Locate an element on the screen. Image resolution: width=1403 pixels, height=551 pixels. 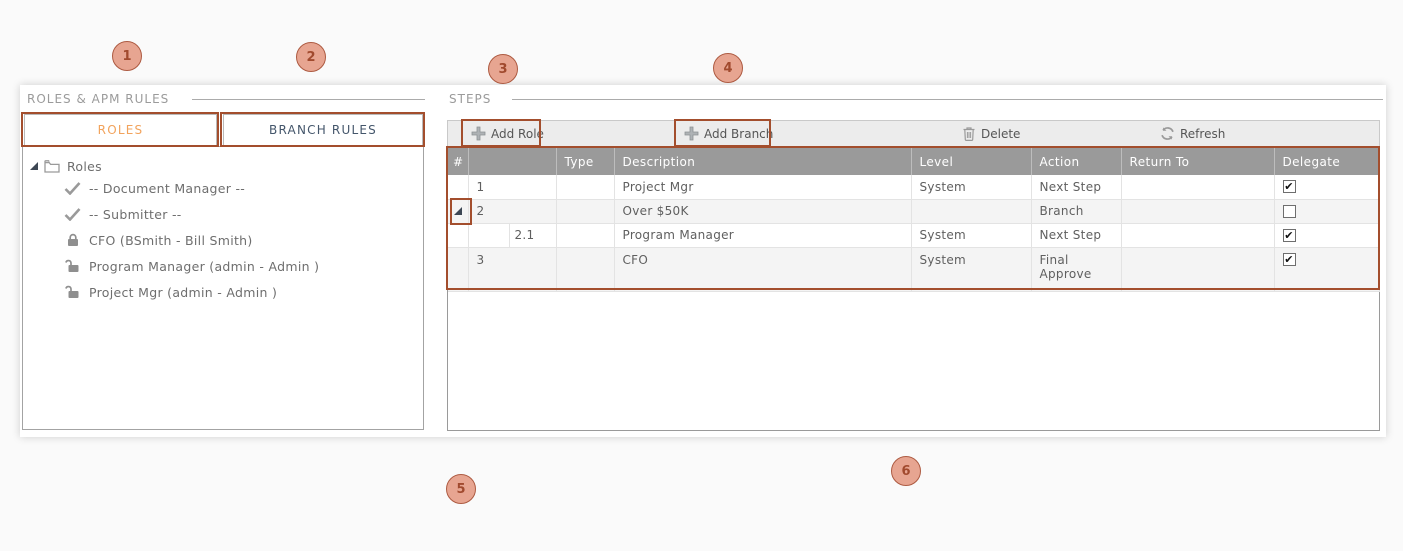
table-row-2-1: 2.1 Program Manager System Next Step ✔ is located at coordinates (914, 235).